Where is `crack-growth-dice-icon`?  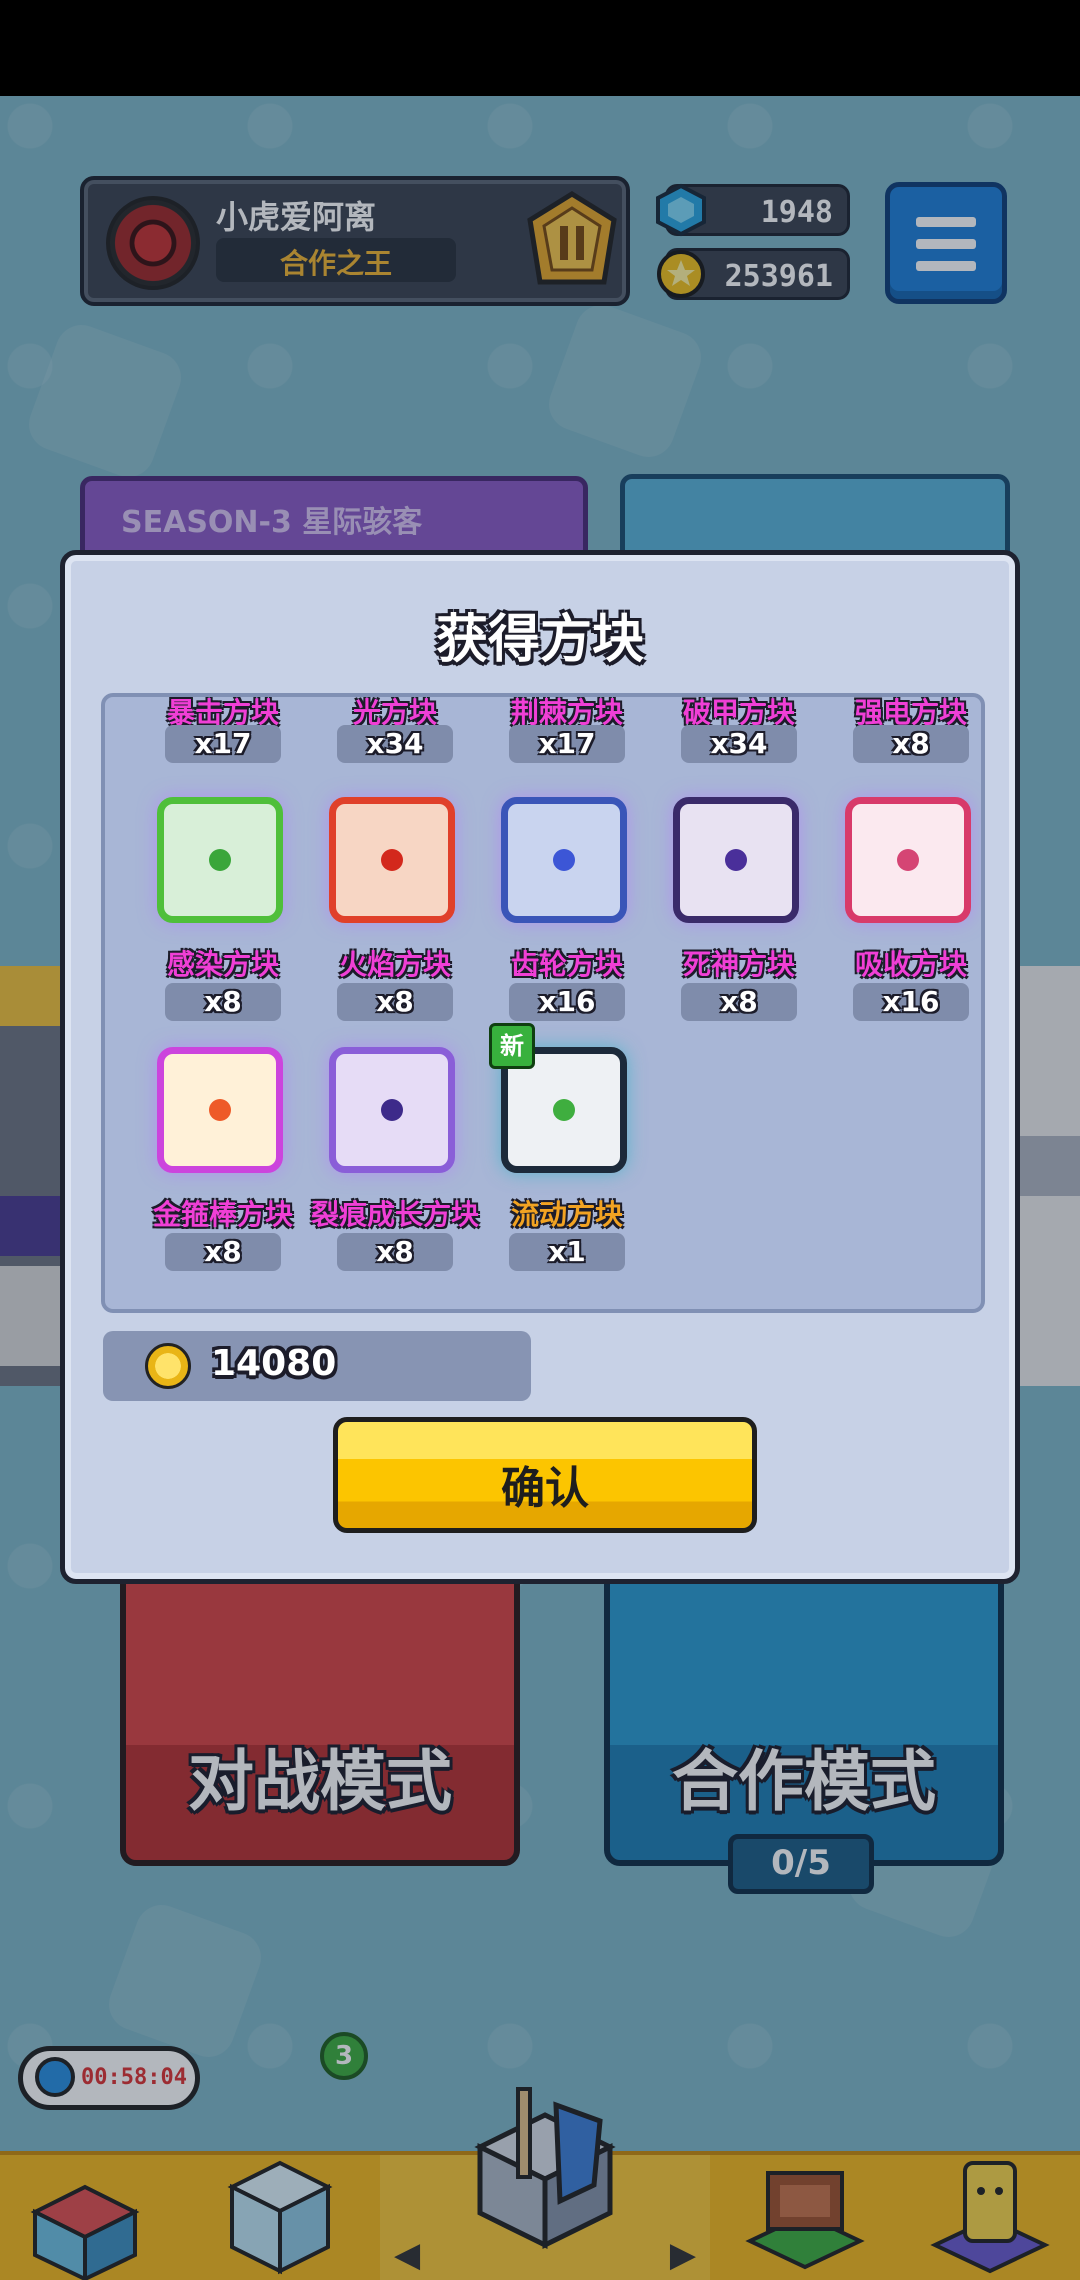
crack-growth-dice-icon is located at coordinates (392, 1110).